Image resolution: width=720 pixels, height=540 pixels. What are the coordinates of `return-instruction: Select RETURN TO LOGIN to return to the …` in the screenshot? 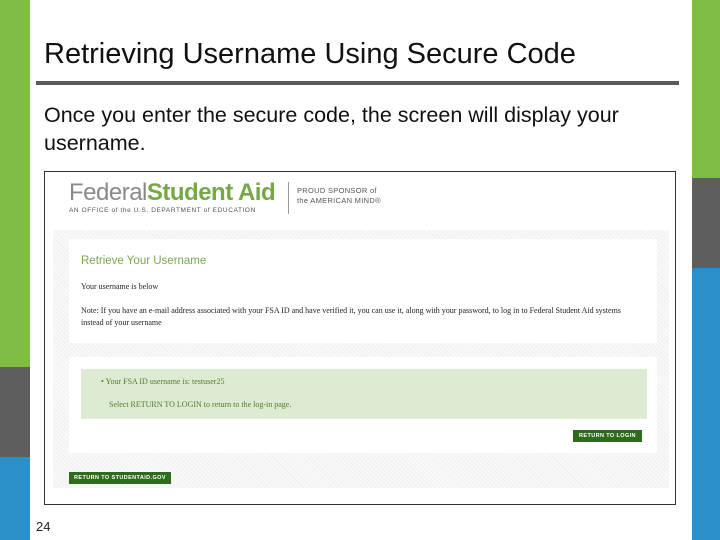 It's located at (200, 404).